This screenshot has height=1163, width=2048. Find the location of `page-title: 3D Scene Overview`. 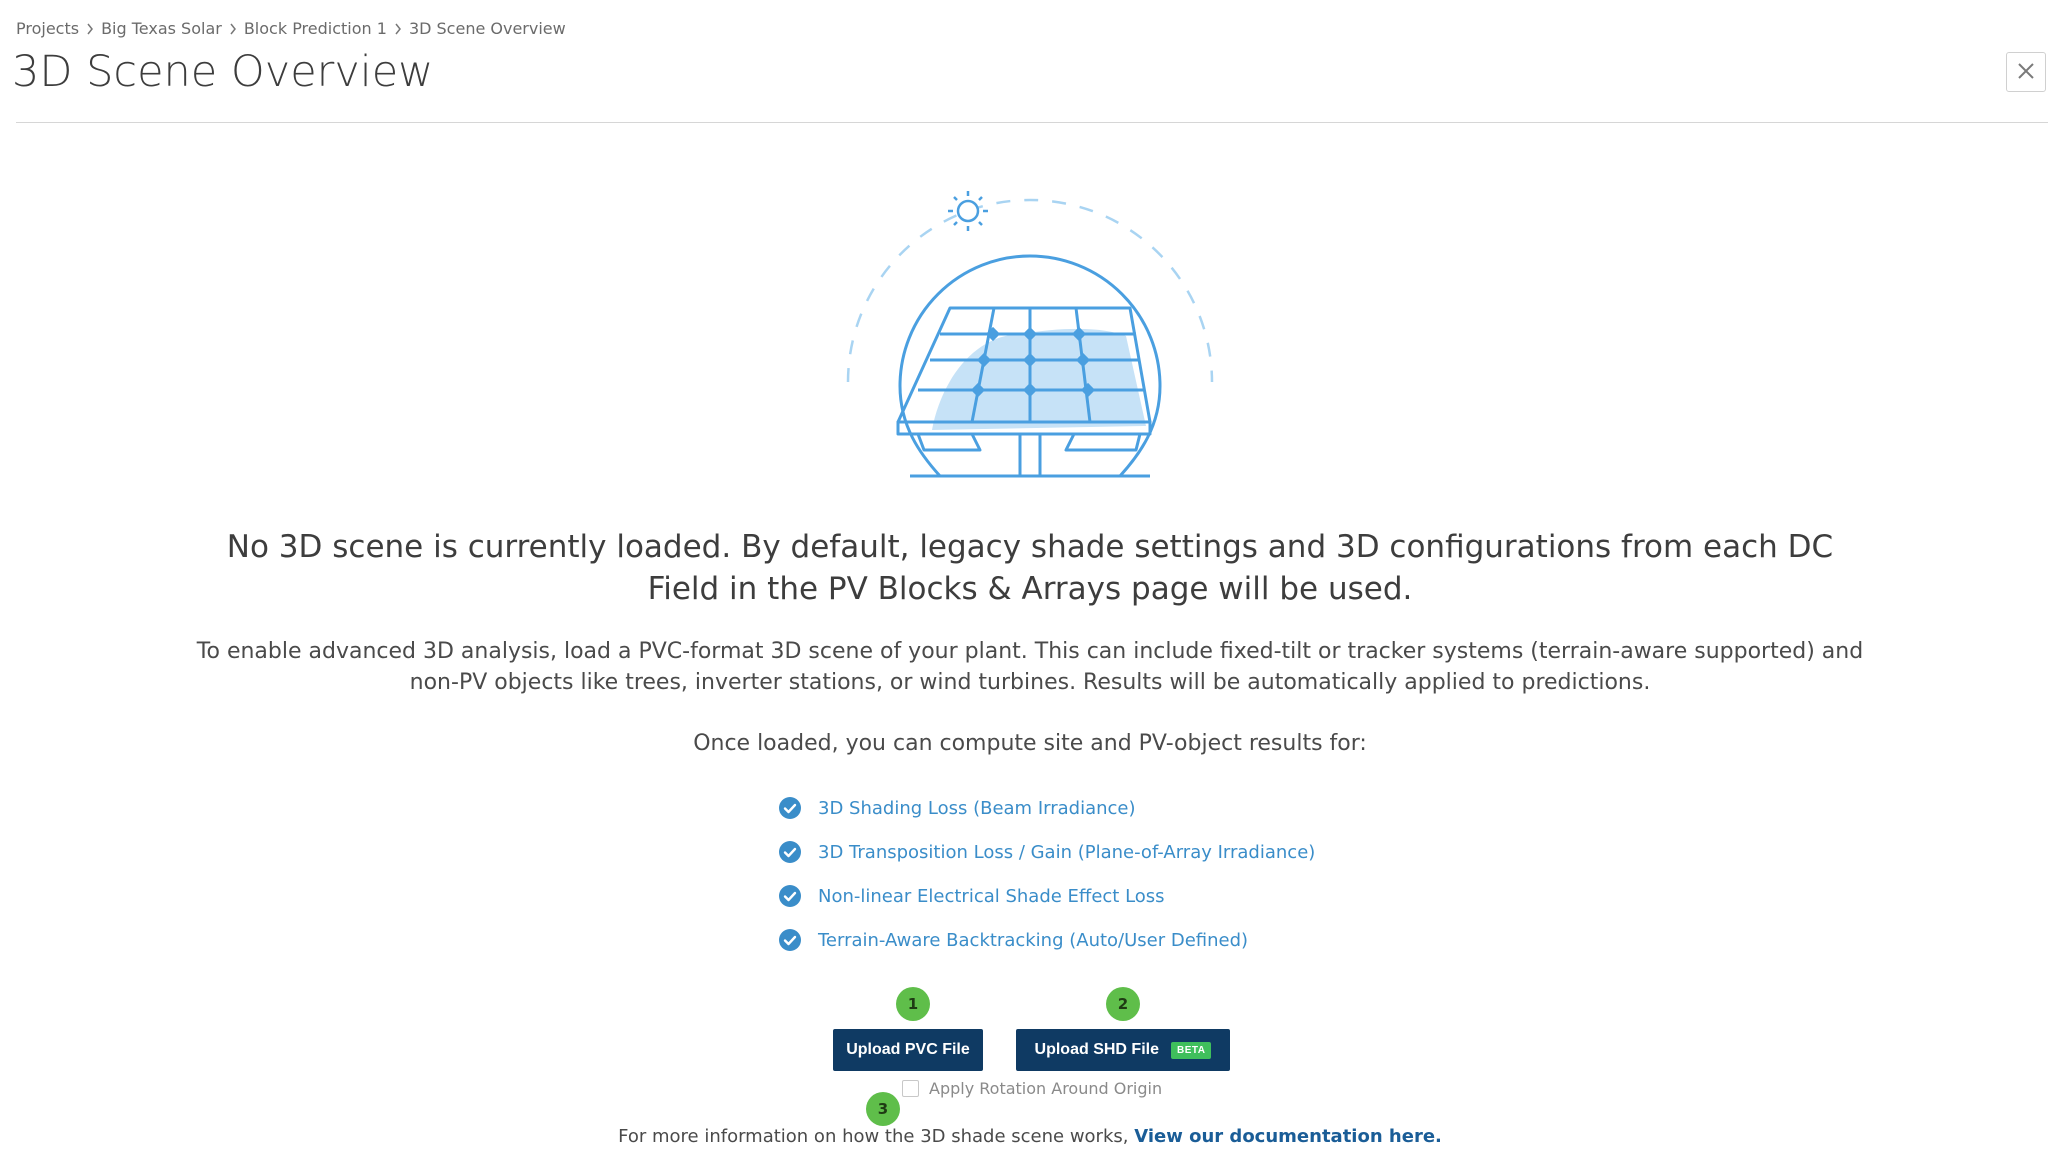

page-title: 3D Scene Overview is located at coordinates (223, 72).